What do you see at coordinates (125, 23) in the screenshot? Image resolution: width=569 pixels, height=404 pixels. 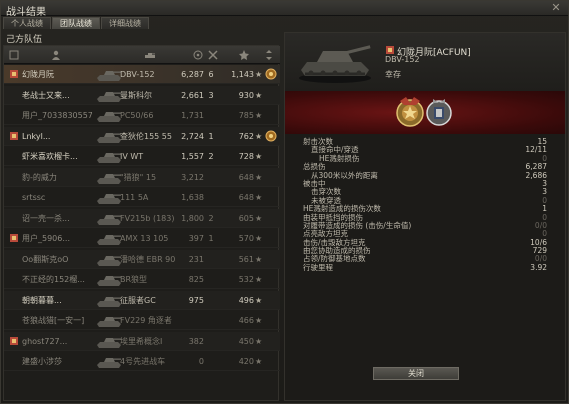 I see `tab-detail: 详细战绩` at bounding box center [125, 23].